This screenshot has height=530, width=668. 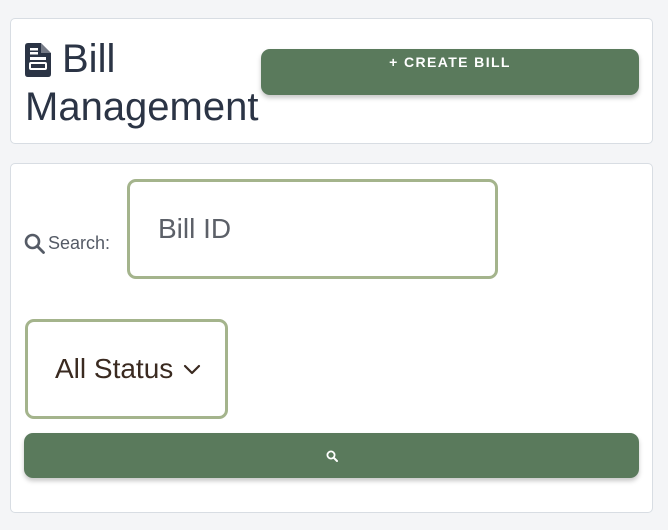 I want to click on title-line-1: Bill, so click(x=89, y=59).